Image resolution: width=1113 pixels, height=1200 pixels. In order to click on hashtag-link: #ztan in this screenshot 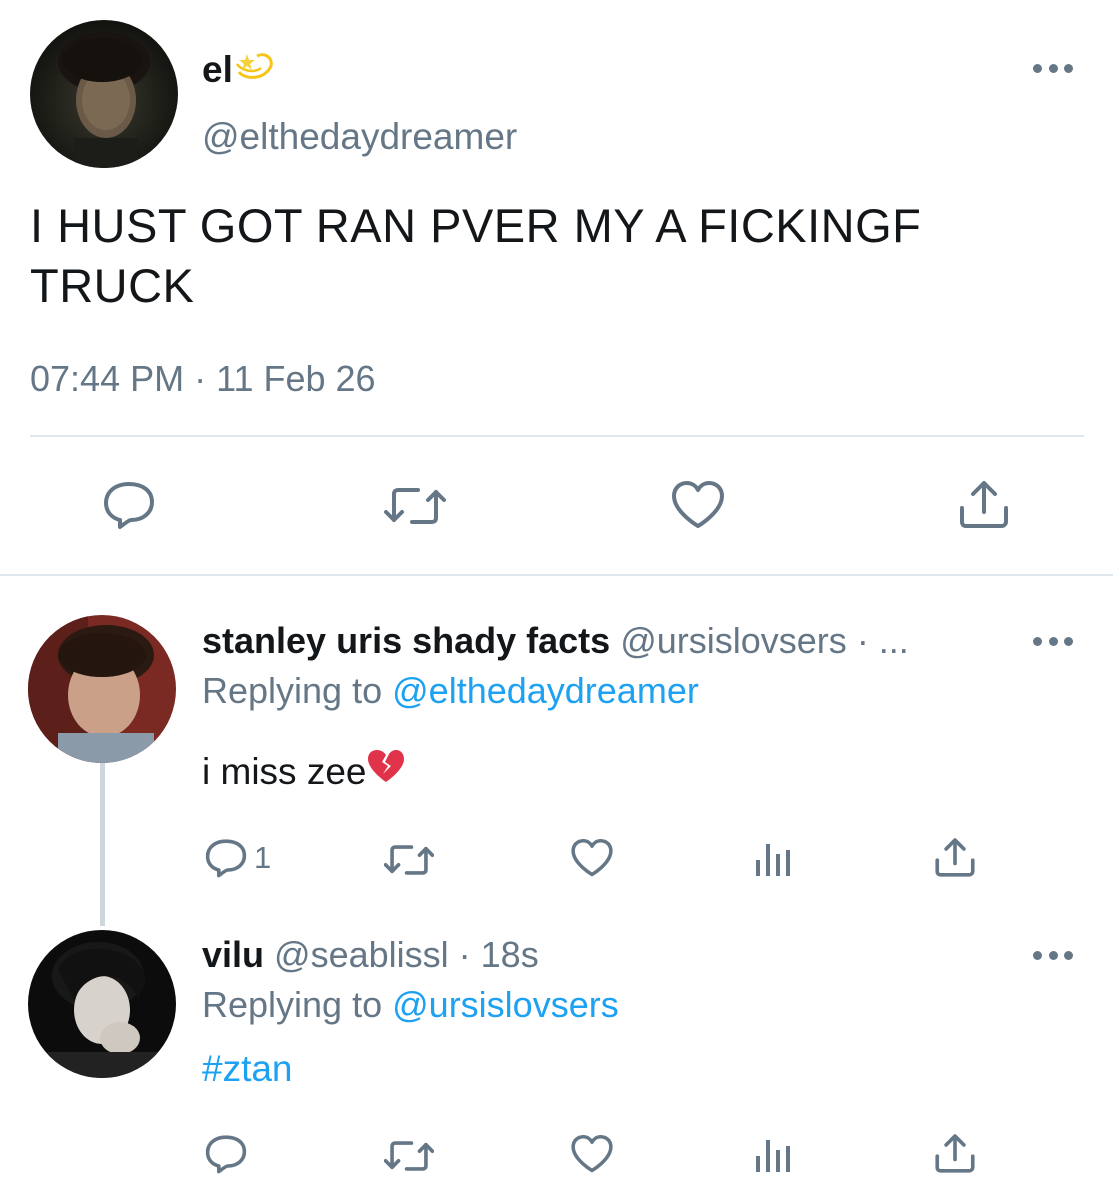, I will do `click(247, 1069)`.